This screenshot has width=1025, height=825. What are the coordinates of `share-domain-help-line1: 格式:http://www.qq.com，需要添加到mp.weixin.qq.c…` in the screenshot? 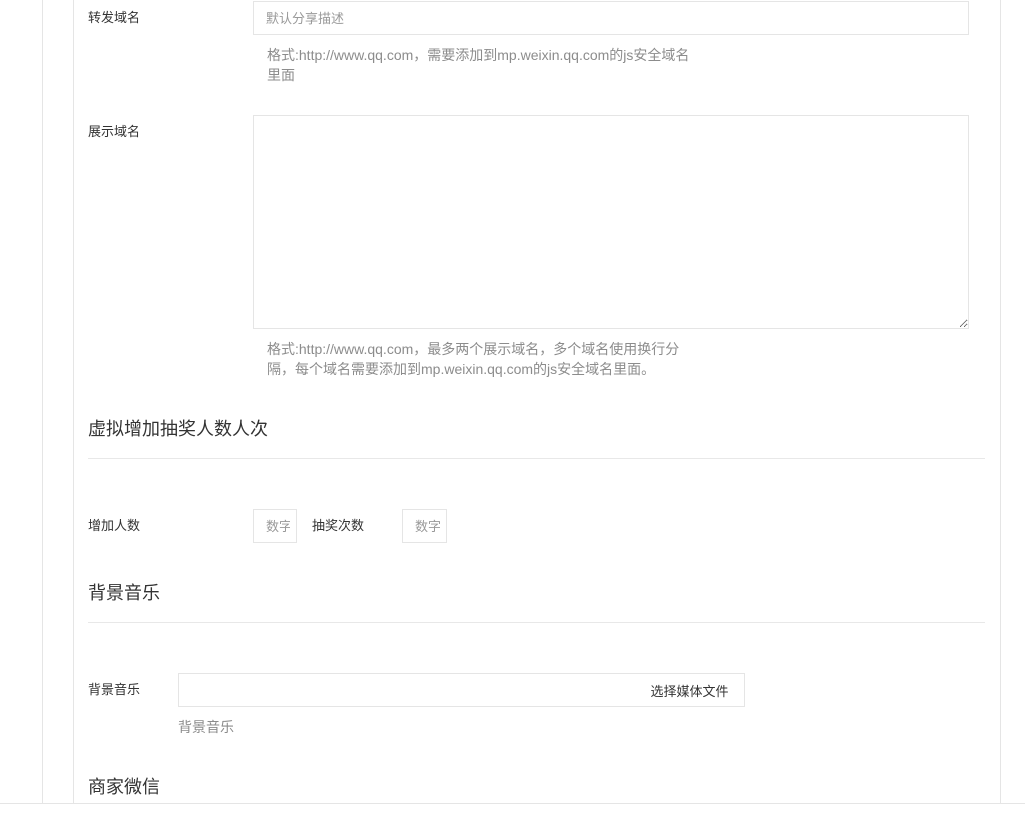 It's located at (478, 55).